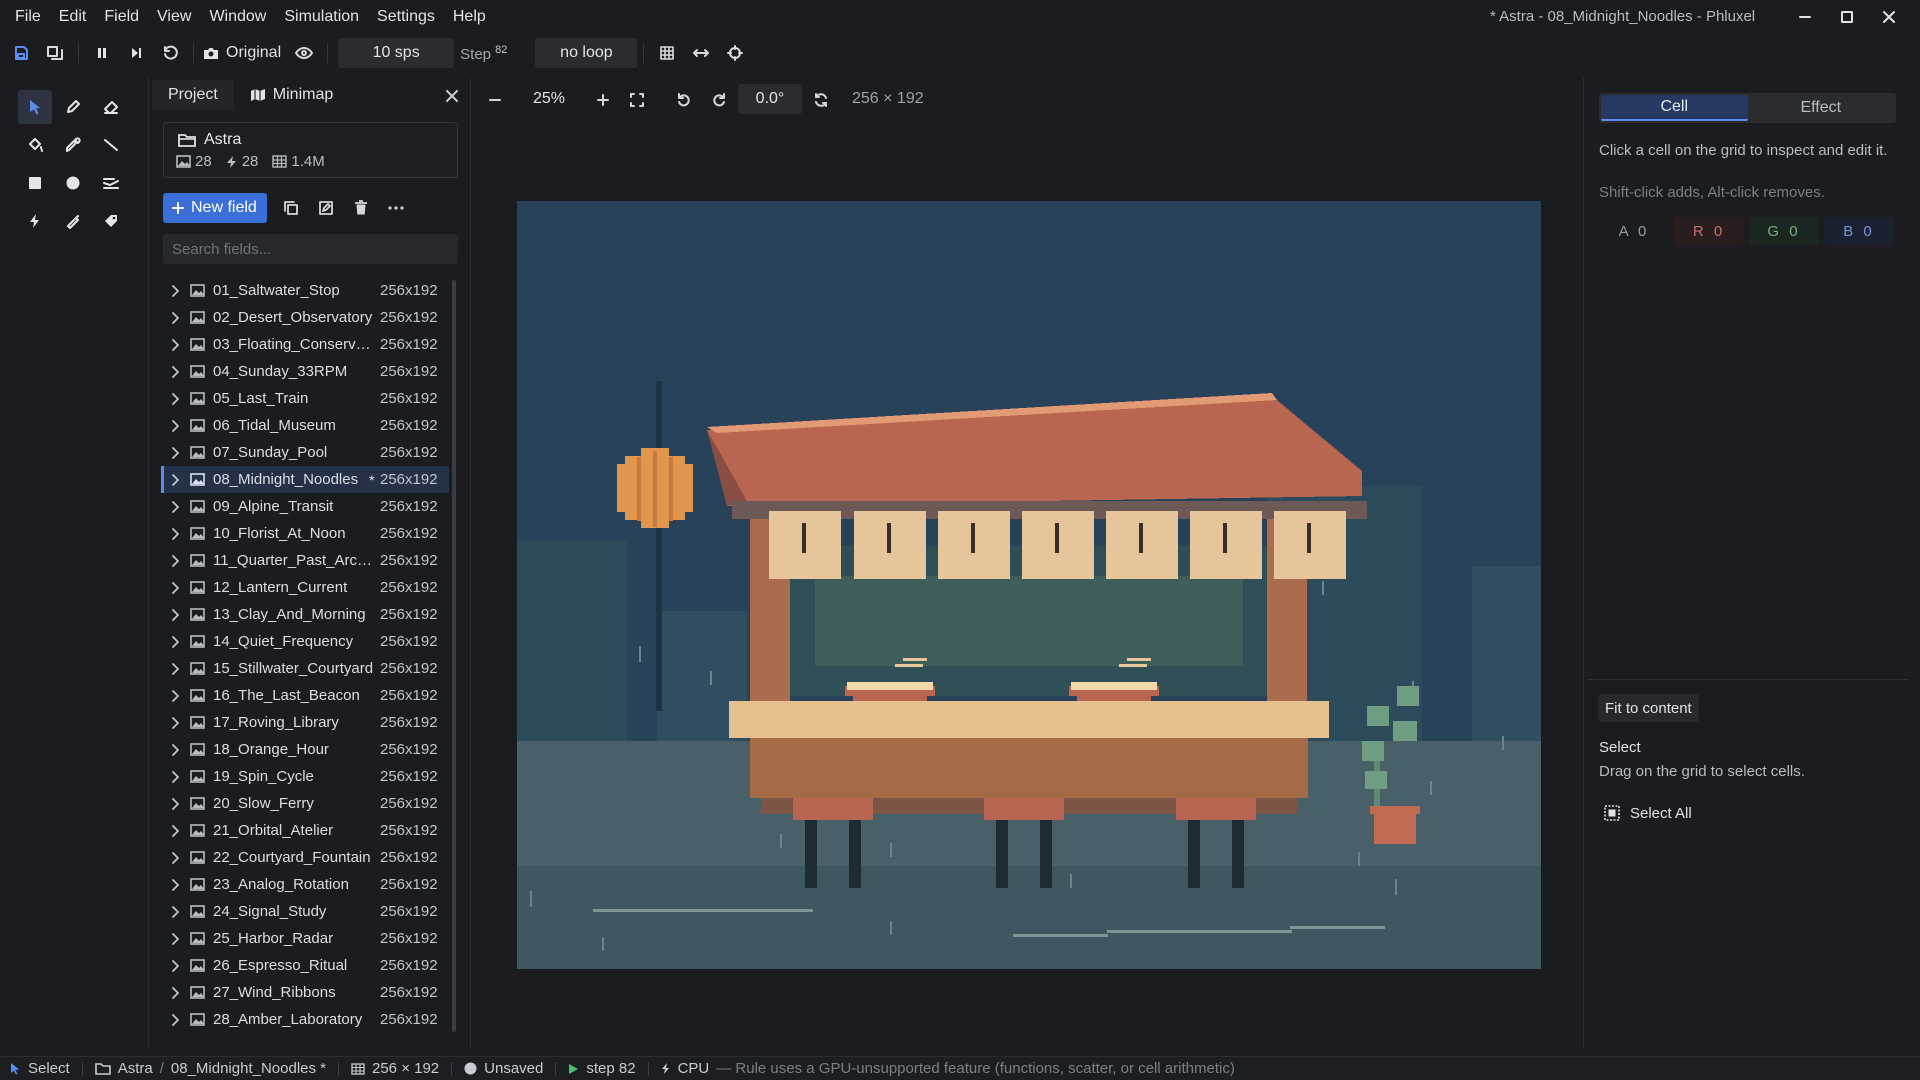  Describe the element at coordinates (1634, 231) in the screenshot. I see `channel-a-value: A 0` at that location.